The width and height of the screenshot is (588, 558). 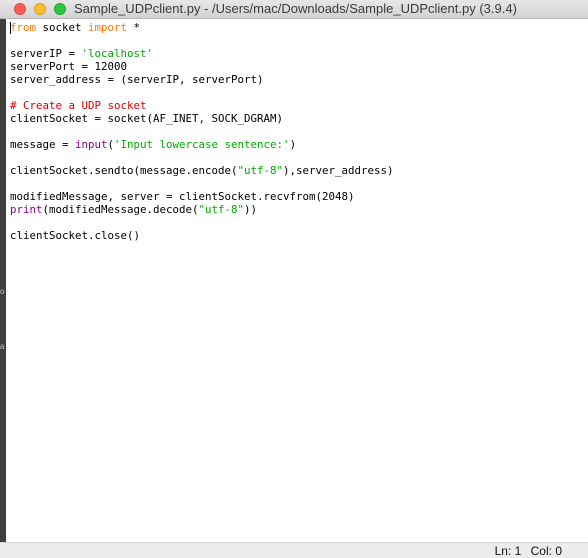 I want to click on code-token: ), so click(x=293, y=144).